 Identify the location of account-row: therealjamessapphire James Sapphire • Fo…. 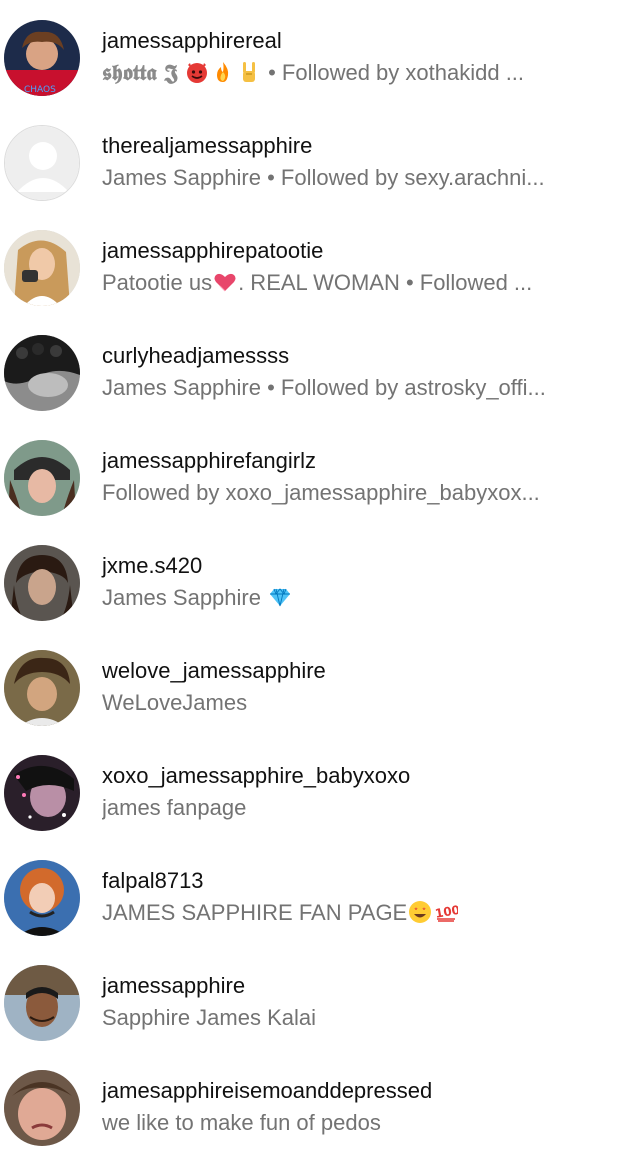
(308, 177).